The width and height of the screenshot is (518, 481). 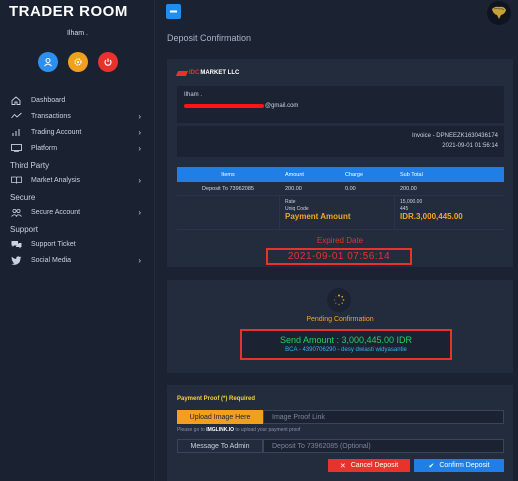 I want to click on bill-to-email: @gmail.com, so click(x=282, y=106).